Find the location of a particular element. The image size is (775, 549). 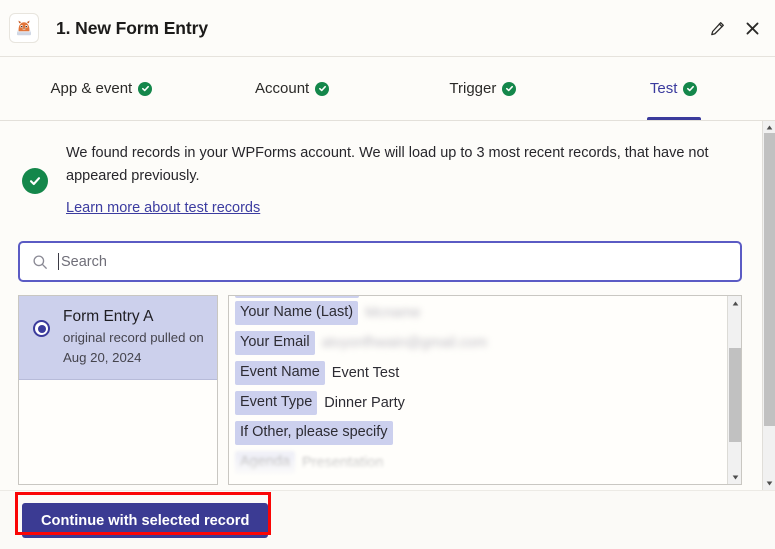

record-title: Form Entry A is located at coordinates (108, 316).